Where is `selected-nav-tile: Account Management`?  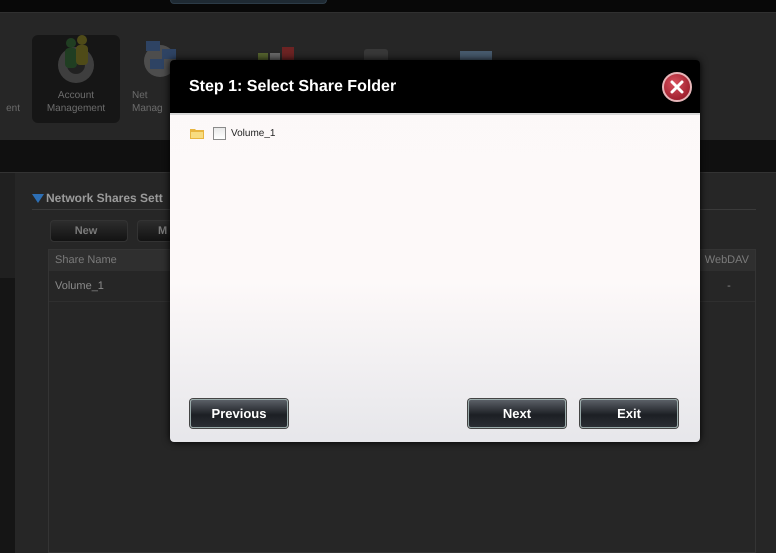 selected-nav-tile: Account Management is located at coordinates (76, 79).